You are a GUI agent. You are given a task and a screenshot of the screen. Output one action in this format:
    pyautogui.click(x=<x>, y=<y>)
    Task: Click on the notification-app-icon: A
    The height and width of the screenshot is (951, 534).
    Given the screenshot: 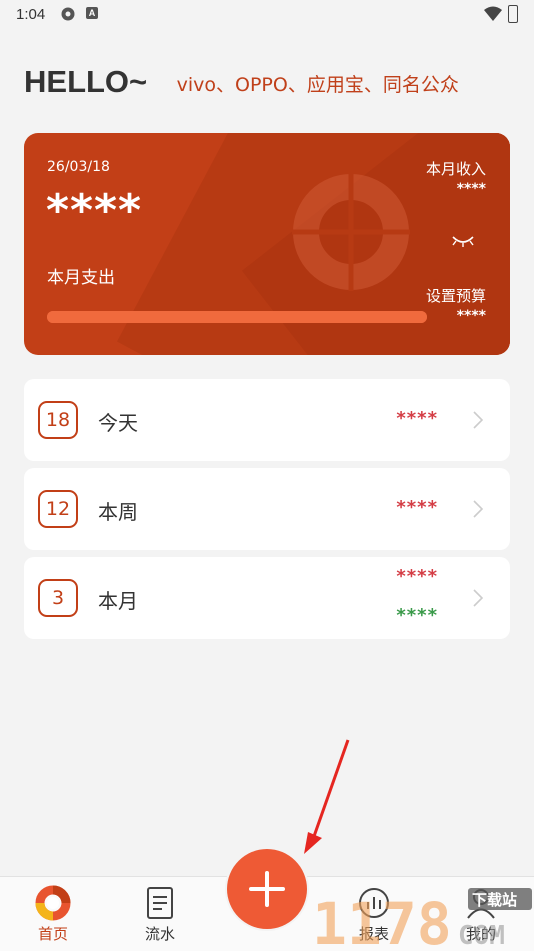 What is the action you would take?
    pyautogui.click(x=92, y=13)
    